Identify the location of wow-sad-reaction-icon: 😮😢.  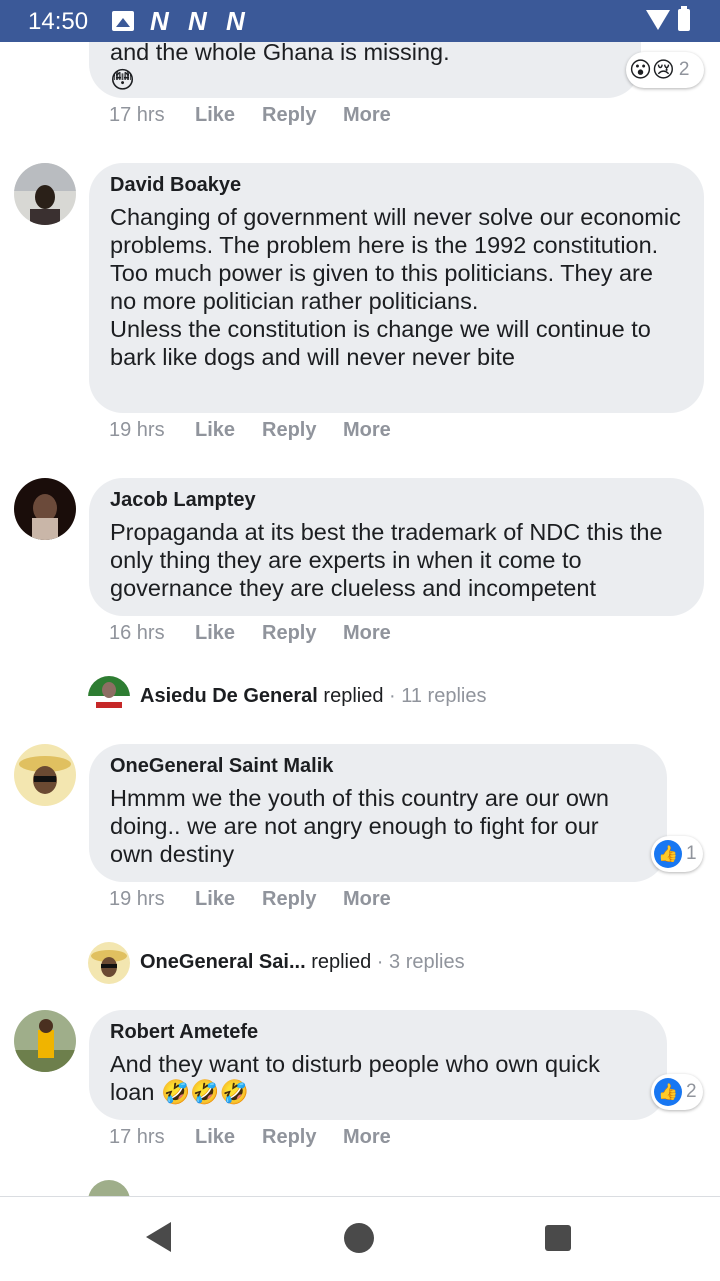
(652, 69).